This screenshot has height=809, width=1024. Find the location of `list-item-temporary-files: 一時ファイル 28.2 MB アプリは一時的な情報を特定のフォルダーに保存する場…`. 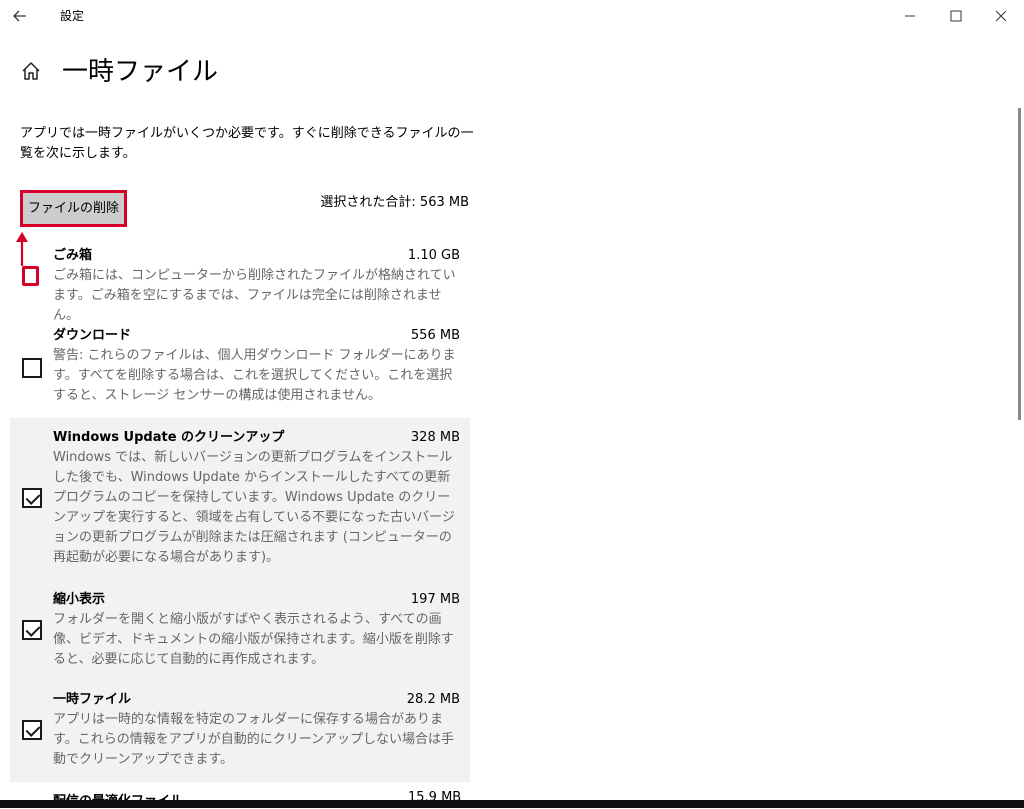

list-item-temporary-files: 一時ファイル 28.2 MB アプリは一時的な情報を特定のフォルダーに保存する場… is located at coordinates (240, 733).